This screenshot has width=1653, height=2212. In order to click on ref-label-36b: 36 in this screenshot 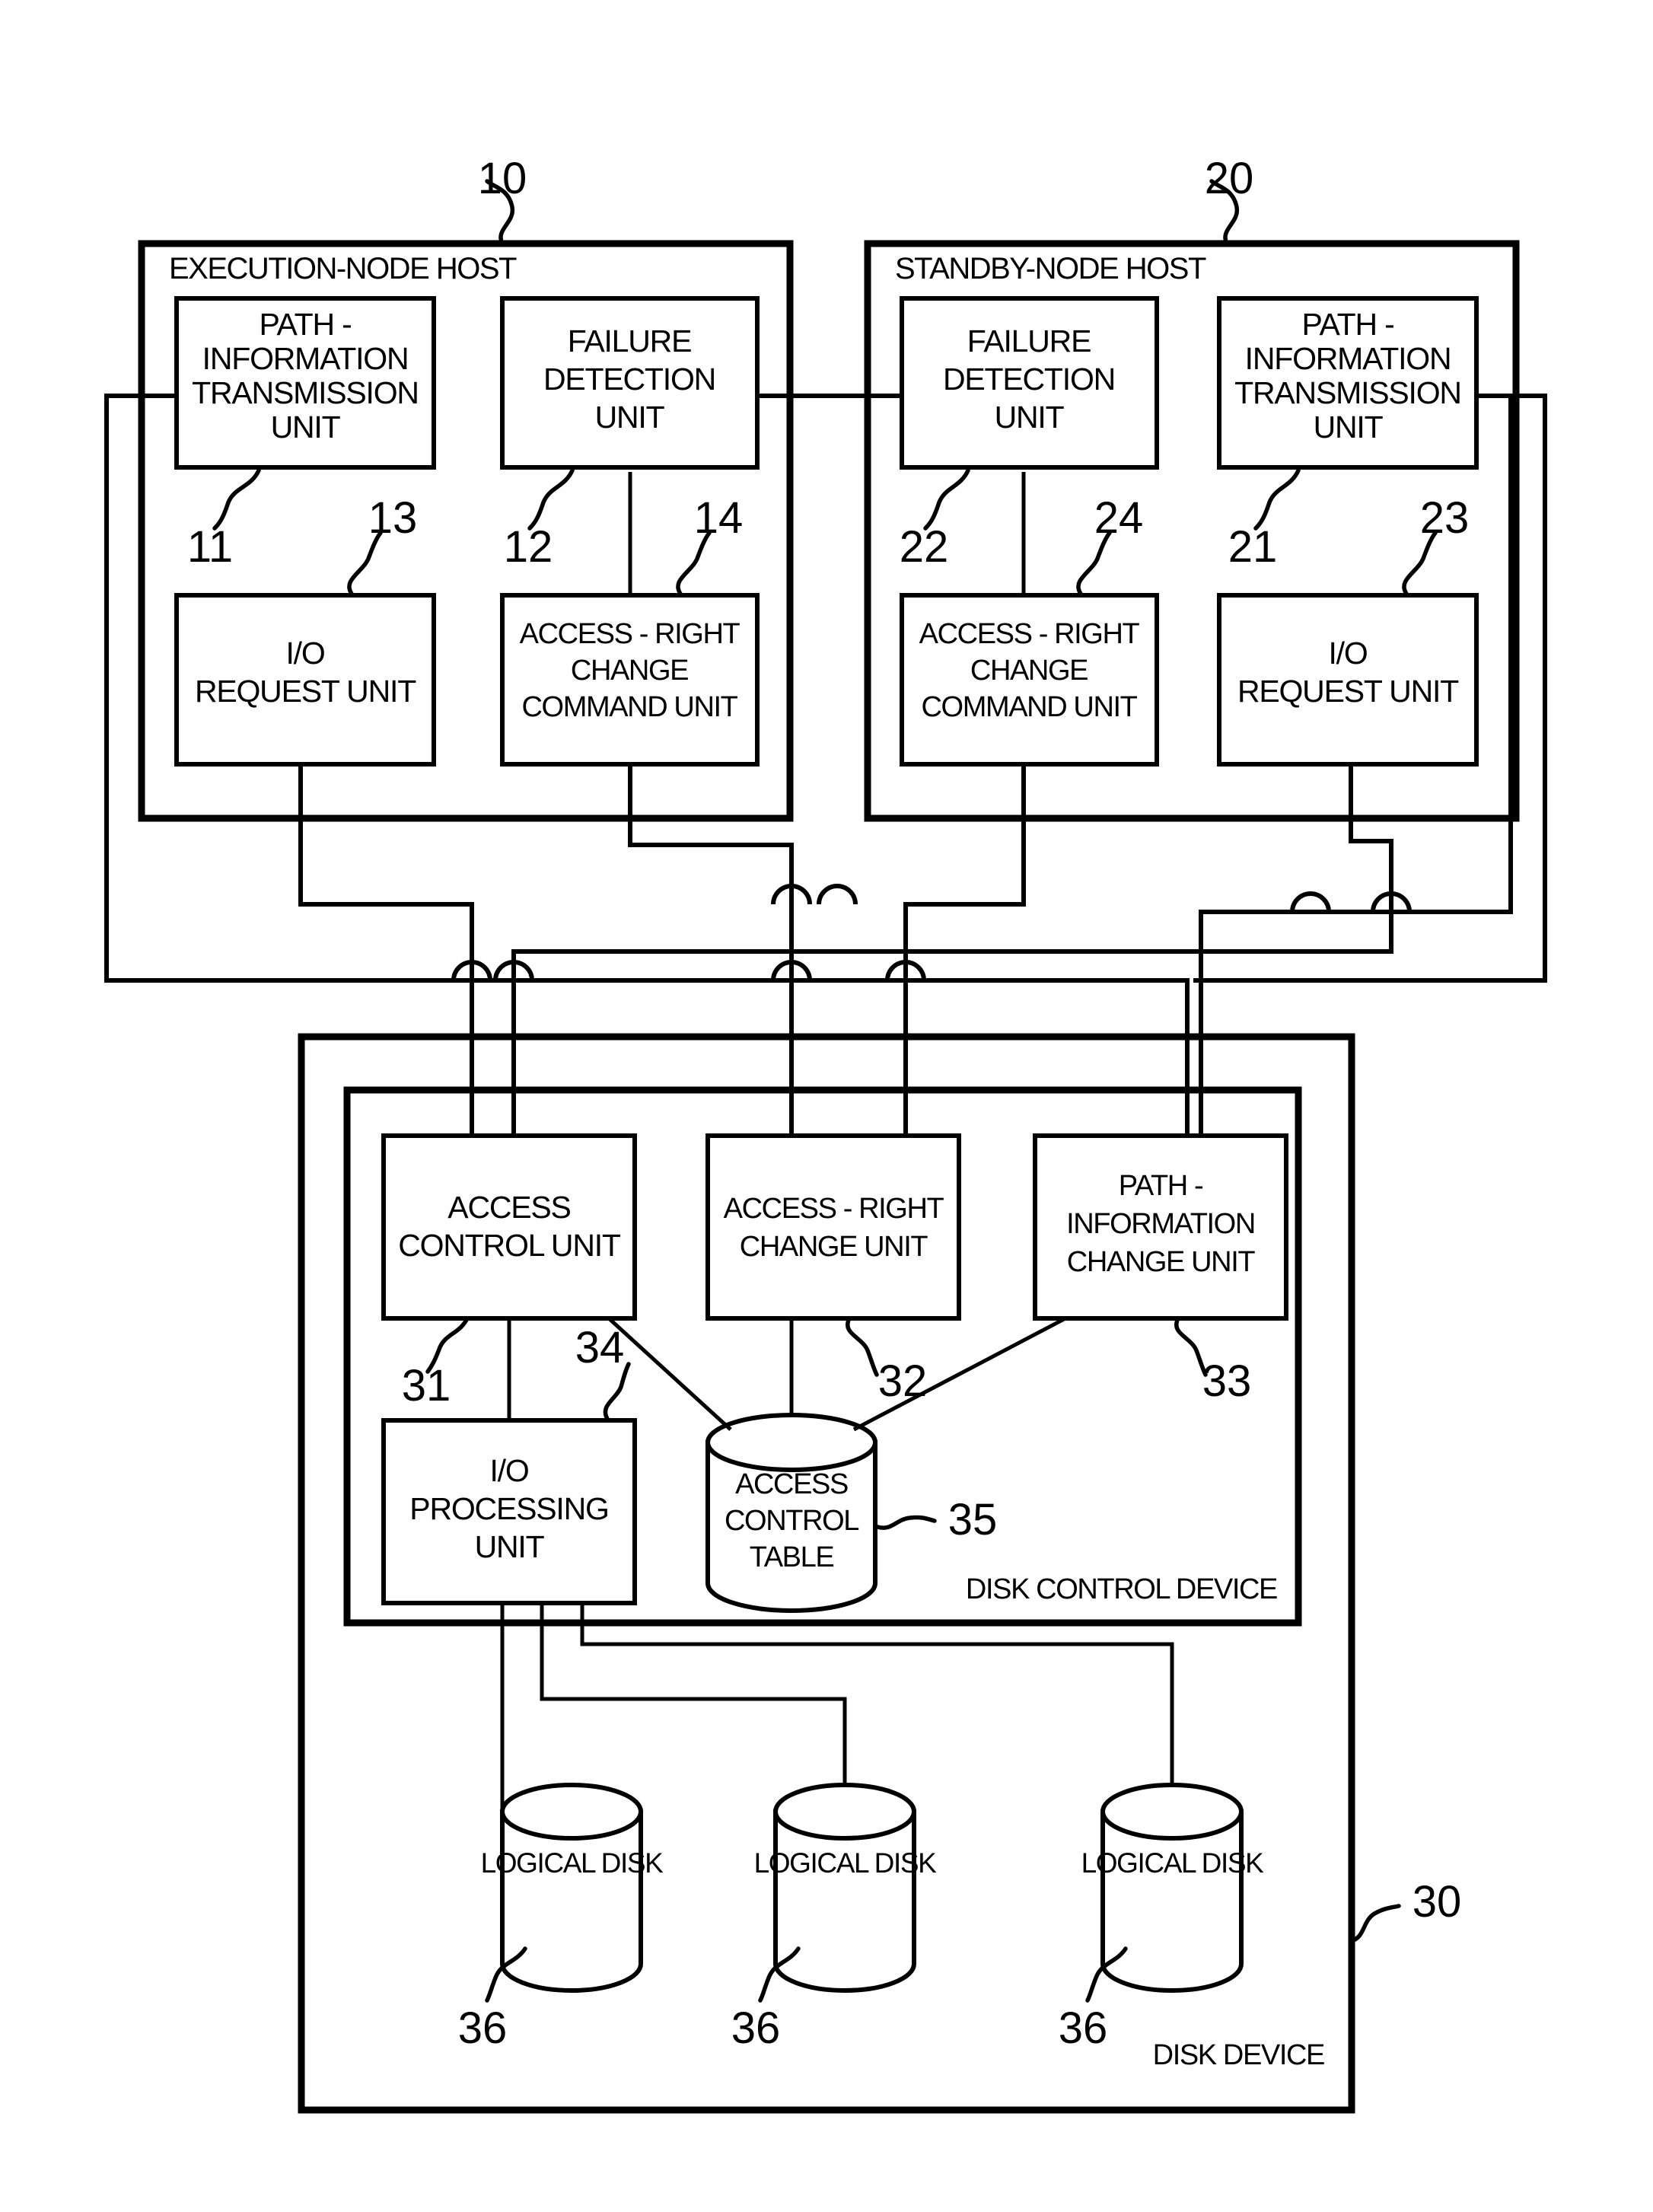, I will do `click(756, 2028)`.